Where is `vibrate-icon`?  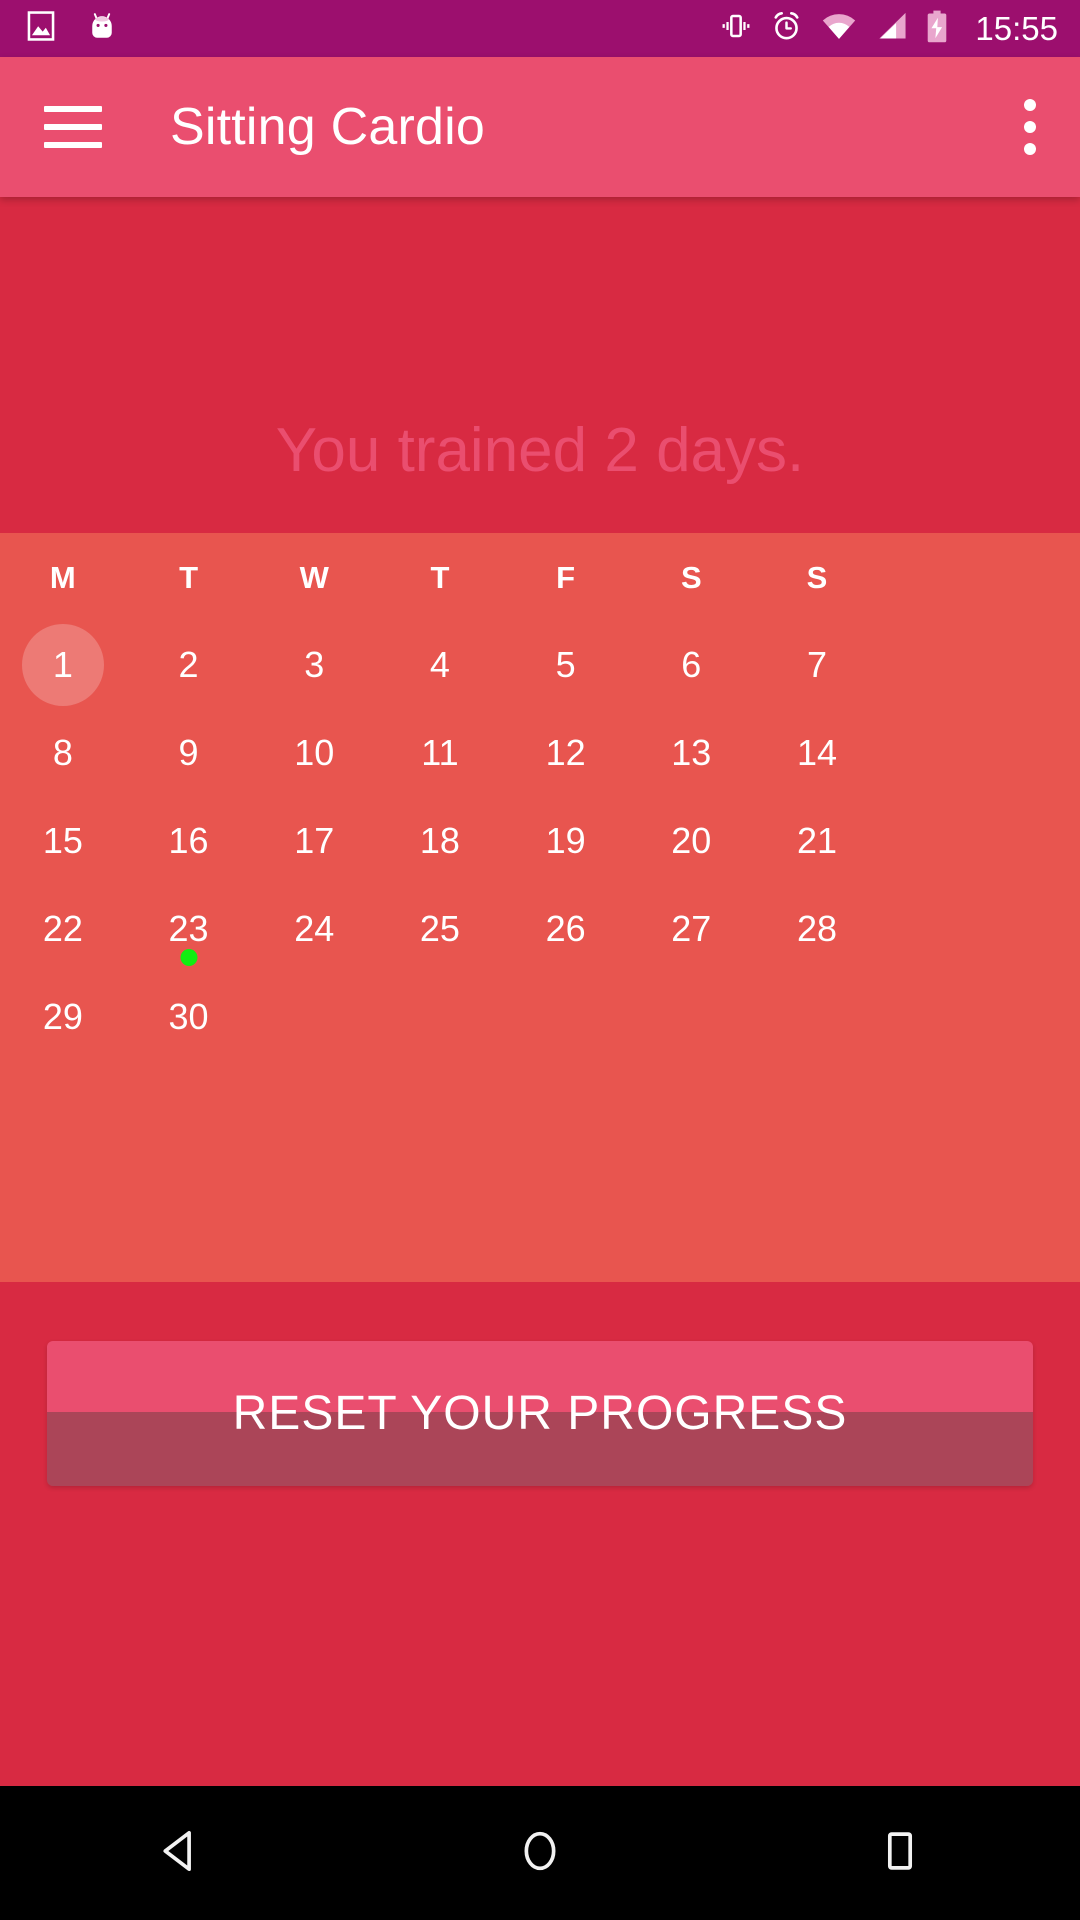 vibrate-icon is located at coordinates (736, 28).